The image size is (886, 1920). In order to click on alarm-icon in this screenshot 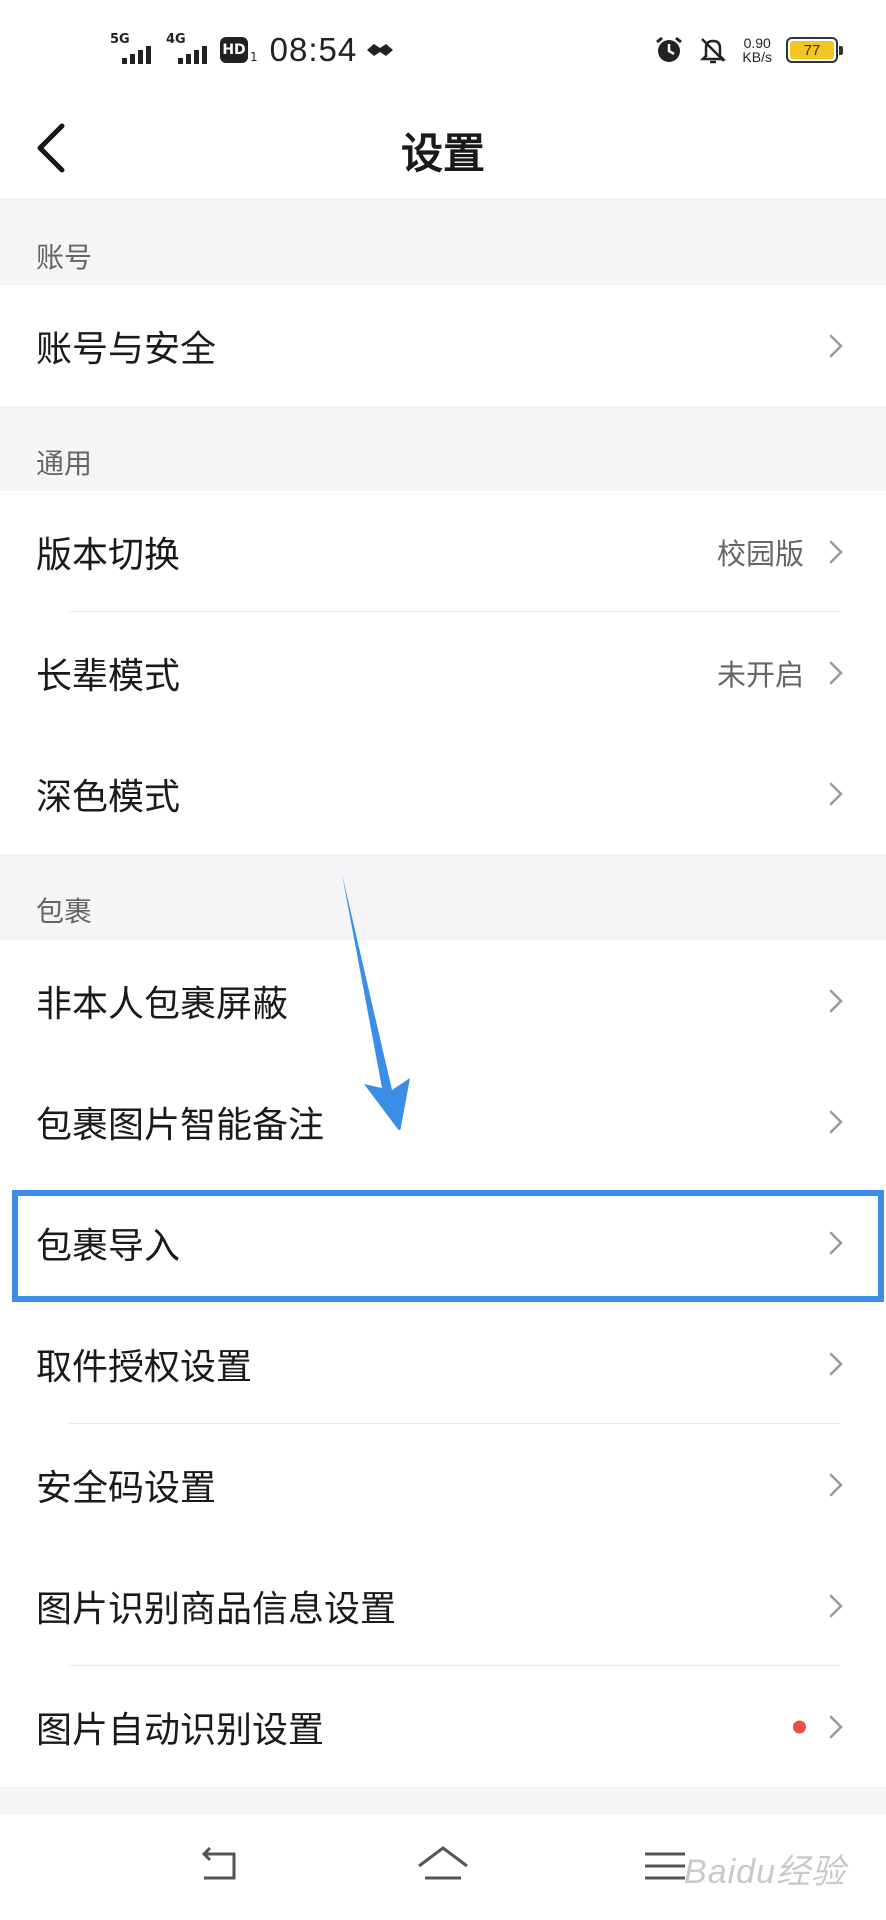, I will do `click(669, 49)`.